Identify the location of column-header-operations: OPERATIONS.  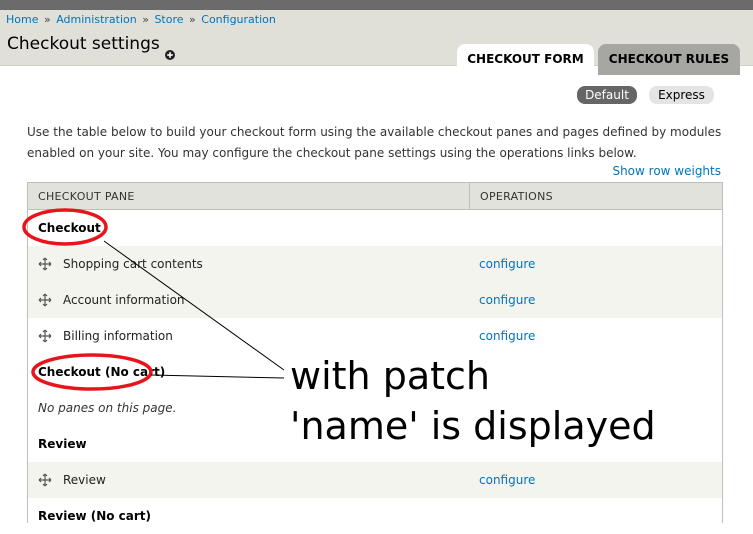
(516, 196).